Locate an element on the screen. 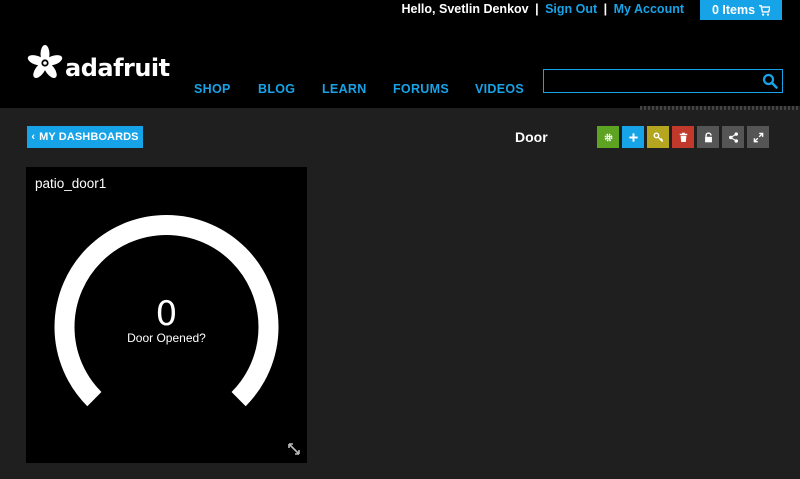 Image resolution: width=800 pixels, height=479 pixels. main-nav: SHOP BLOG LEARN FORUMS VIDEOS is located at coordinates (364, 89).